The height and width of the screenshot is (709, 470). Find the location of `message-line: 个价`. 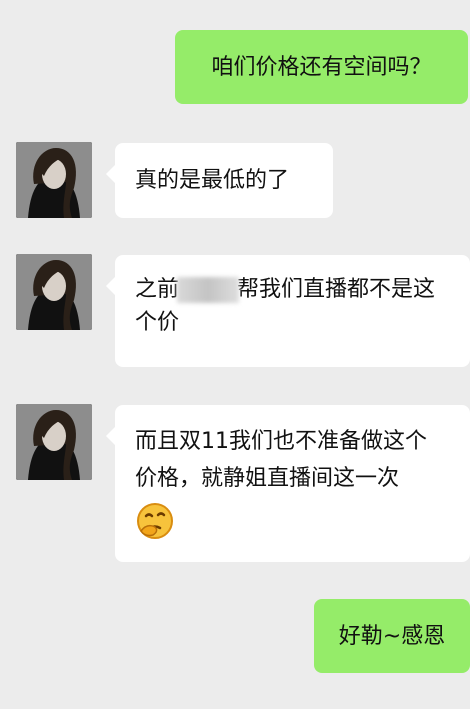

message-line: 个价 is located at coordinates (157, 322).